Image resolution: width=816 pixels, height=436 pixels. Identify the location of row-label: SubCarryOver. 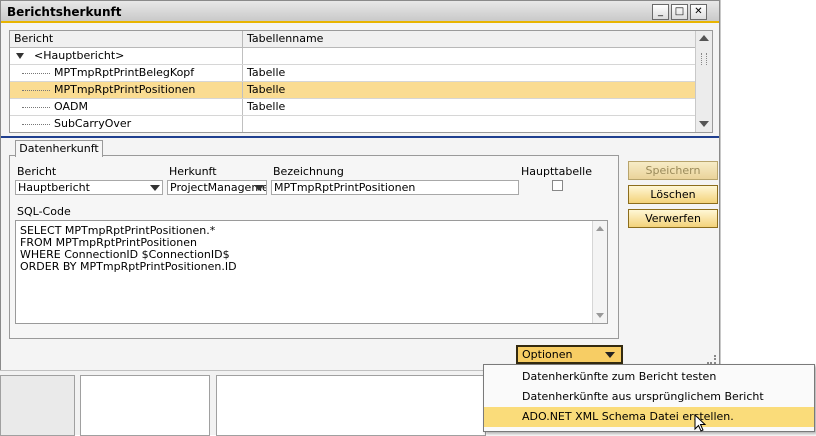
(93, 123).